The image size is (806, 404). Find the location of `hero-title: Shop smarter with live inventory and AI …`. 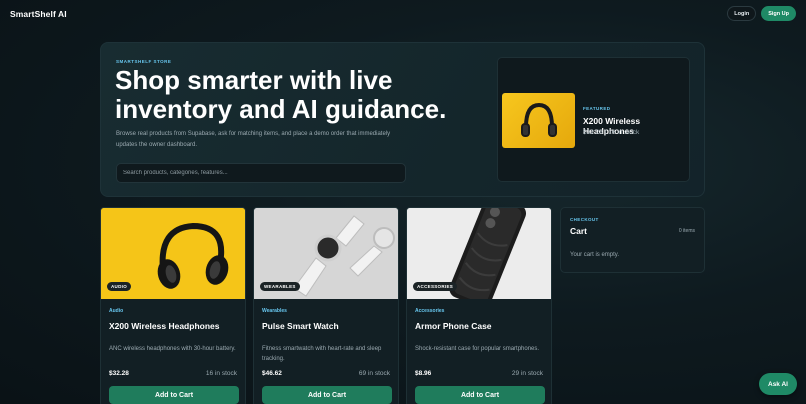

hero-title: Shop smarter with live inventory and AI … is located at coordinates (281, 94).